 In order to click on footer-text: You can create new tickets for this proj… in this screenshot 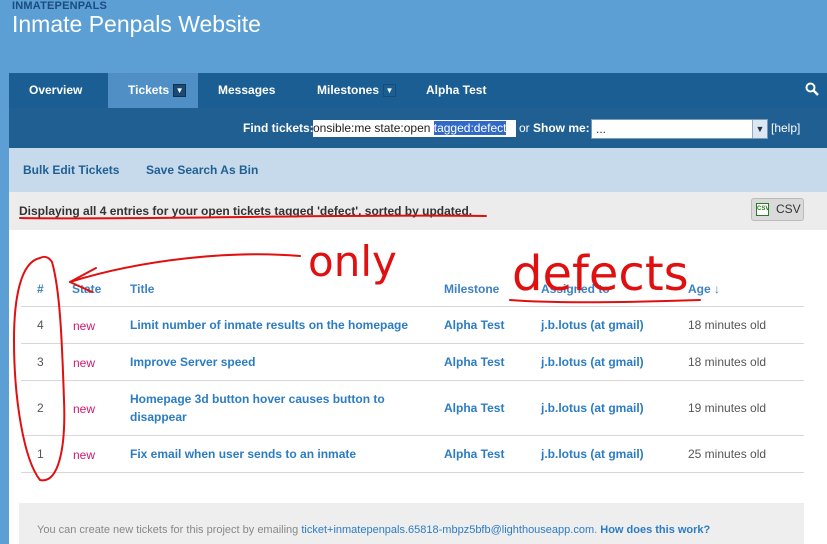, I will do `click(373, 530)`.